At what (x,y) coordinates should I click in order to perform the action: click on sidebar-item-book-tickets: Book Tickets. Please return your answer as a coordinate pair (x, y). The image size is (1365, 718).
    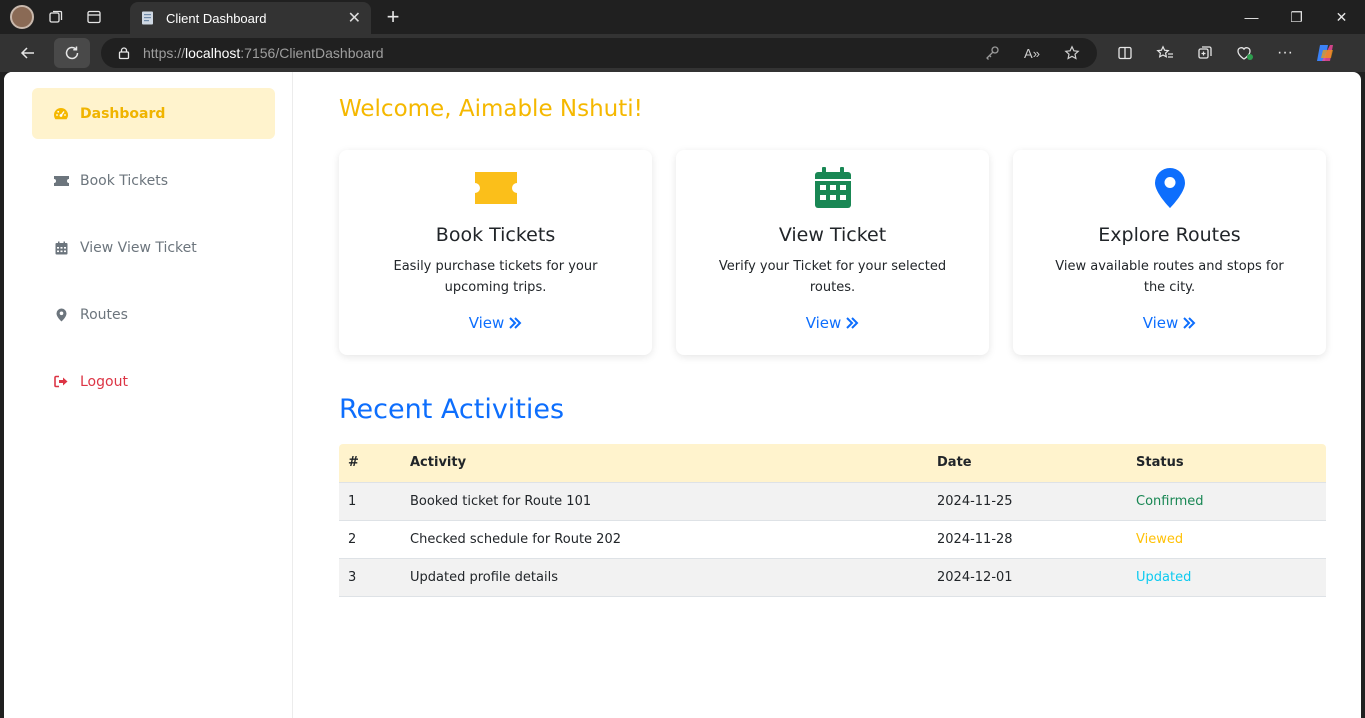
    Looking at the image, I should click on (153, 180).